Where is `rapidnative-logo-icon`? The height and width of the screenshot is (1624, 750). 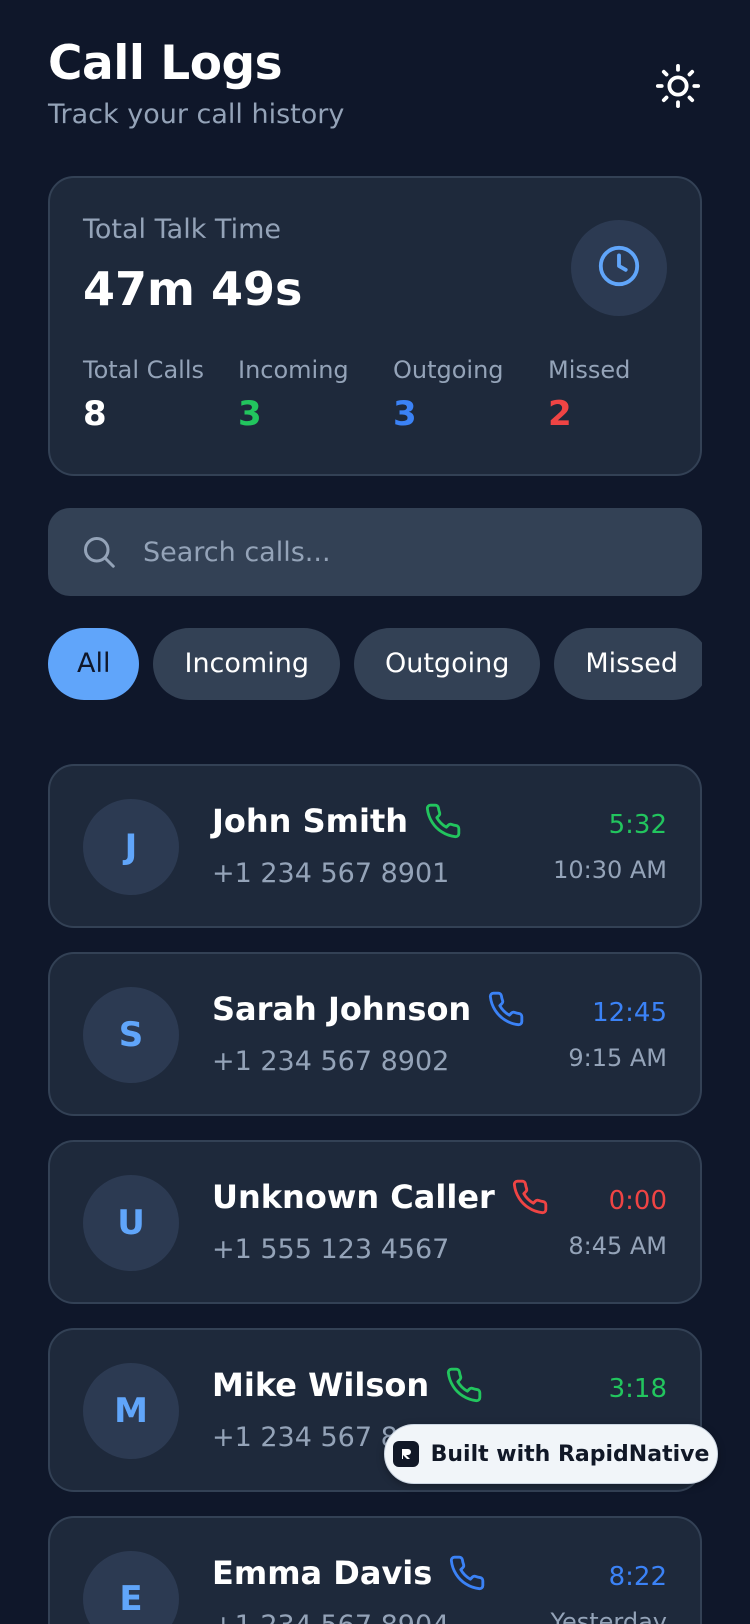
rapidnative-logo-icon is located at coordinates (405, 1454).